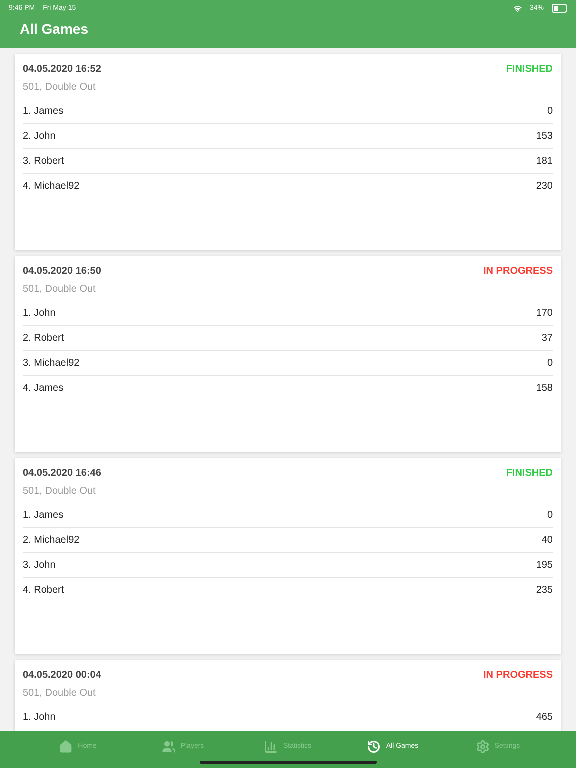 The width and height of the screenshot is (576, 768). Describe the element at coordinates (43, 161) in the screenshot. I see `player-name: 3. Robert` at that location.